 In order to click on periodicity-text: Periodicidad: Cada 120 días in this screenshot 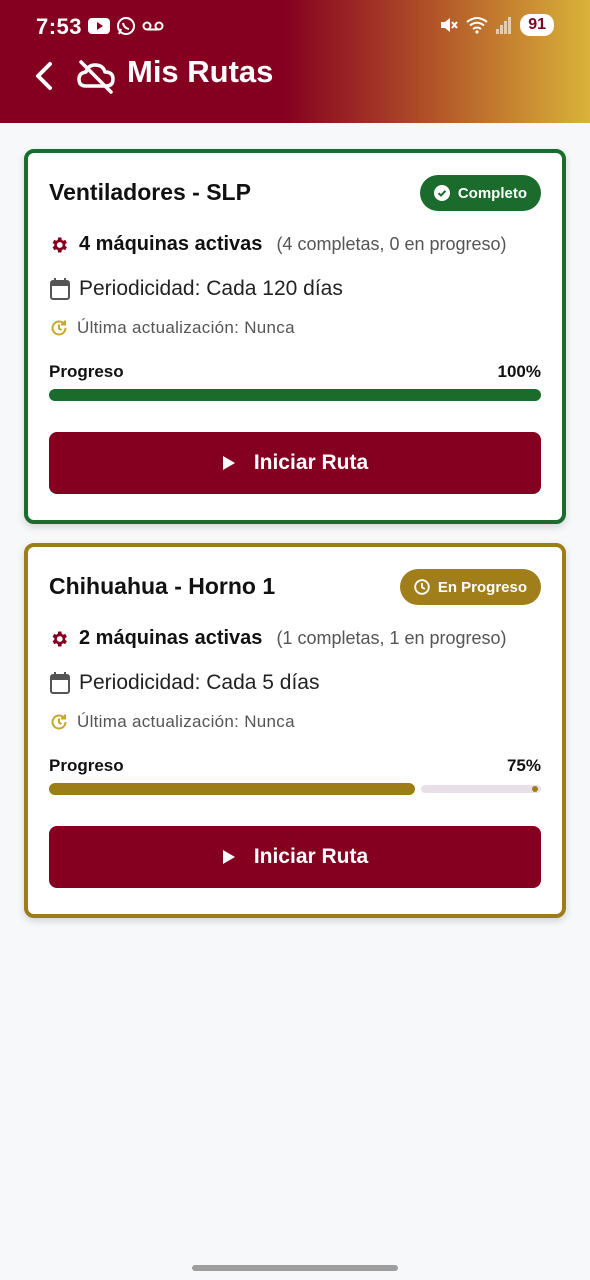, I will do `click(211, 288)`.